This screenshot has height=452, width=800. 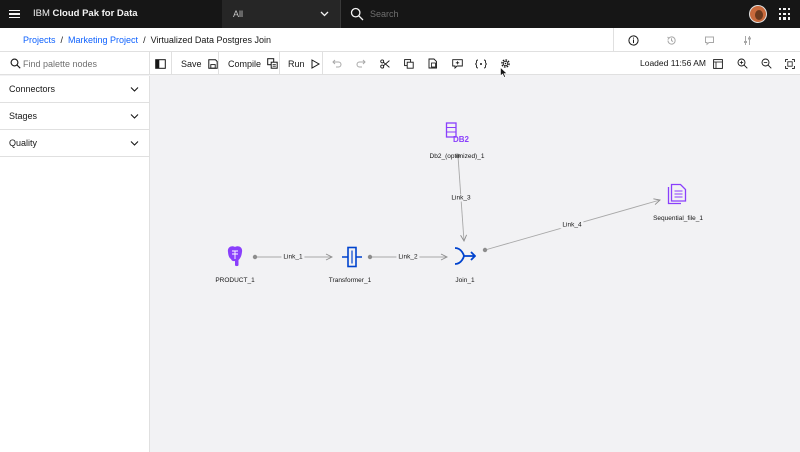 What do you see at coordinates (281, 14) in the screenshot?
I see `search-scope-dropdown: All` at bounding box center [281, 14].